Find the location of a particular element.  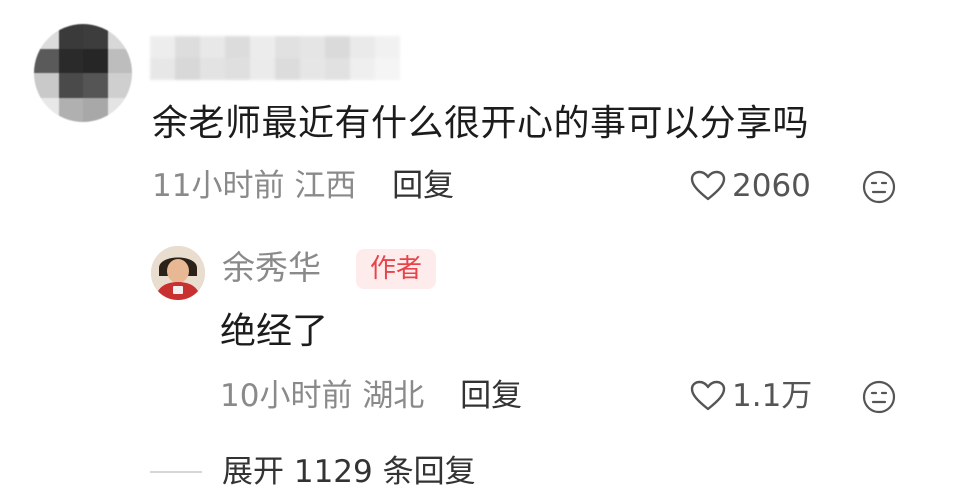

author-badge: 作者 is located at coordinates (396, 269).